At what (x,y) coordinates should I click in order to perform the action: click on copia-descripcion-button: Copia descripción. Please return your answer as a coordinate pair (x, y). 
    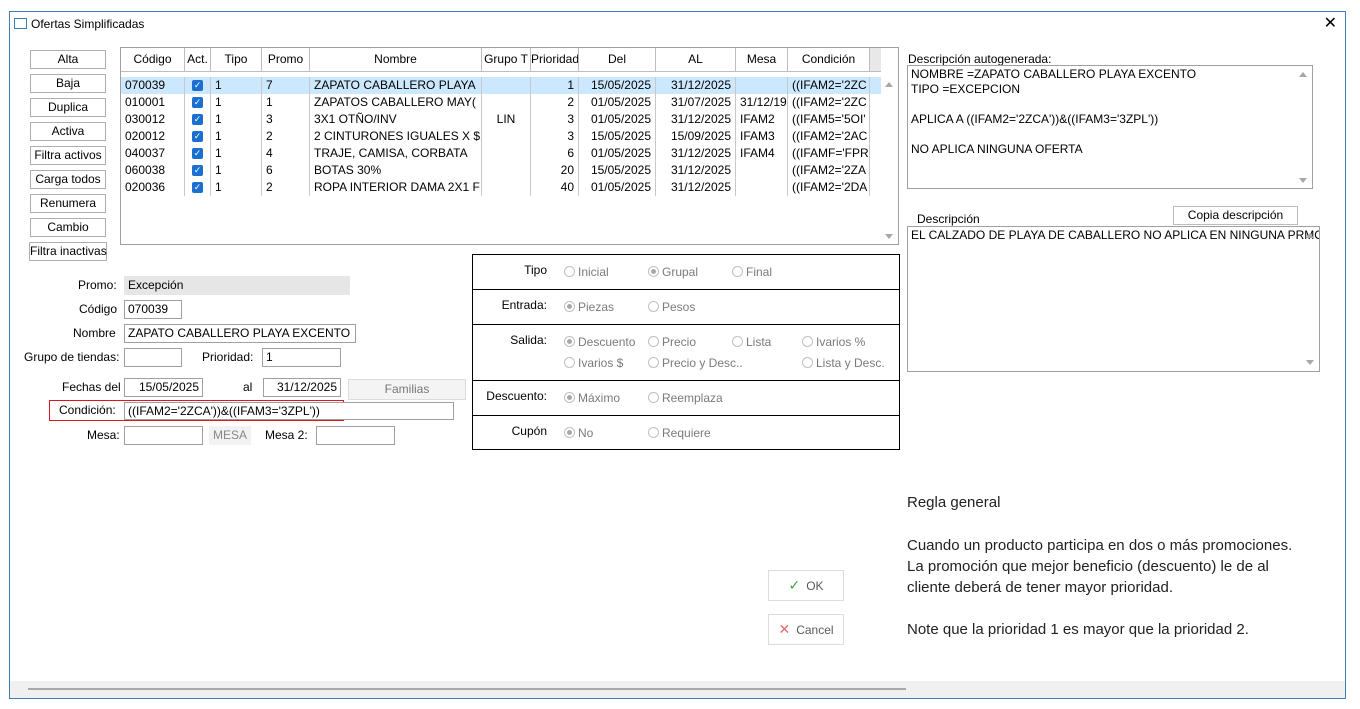
    Looking at the image, I should click on (1235, 215).